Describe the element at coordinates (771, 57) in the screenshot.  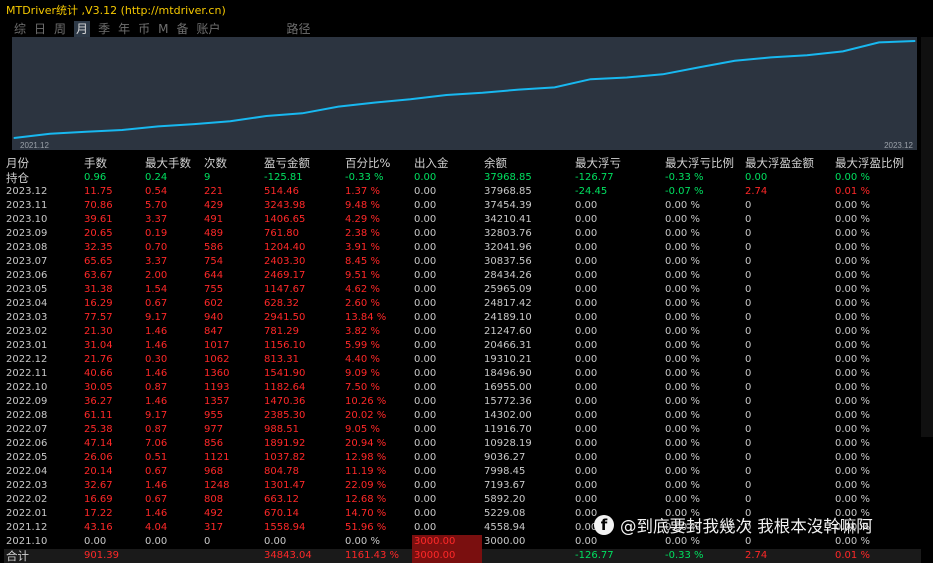
I see `balance-point-2023.08` at that location.